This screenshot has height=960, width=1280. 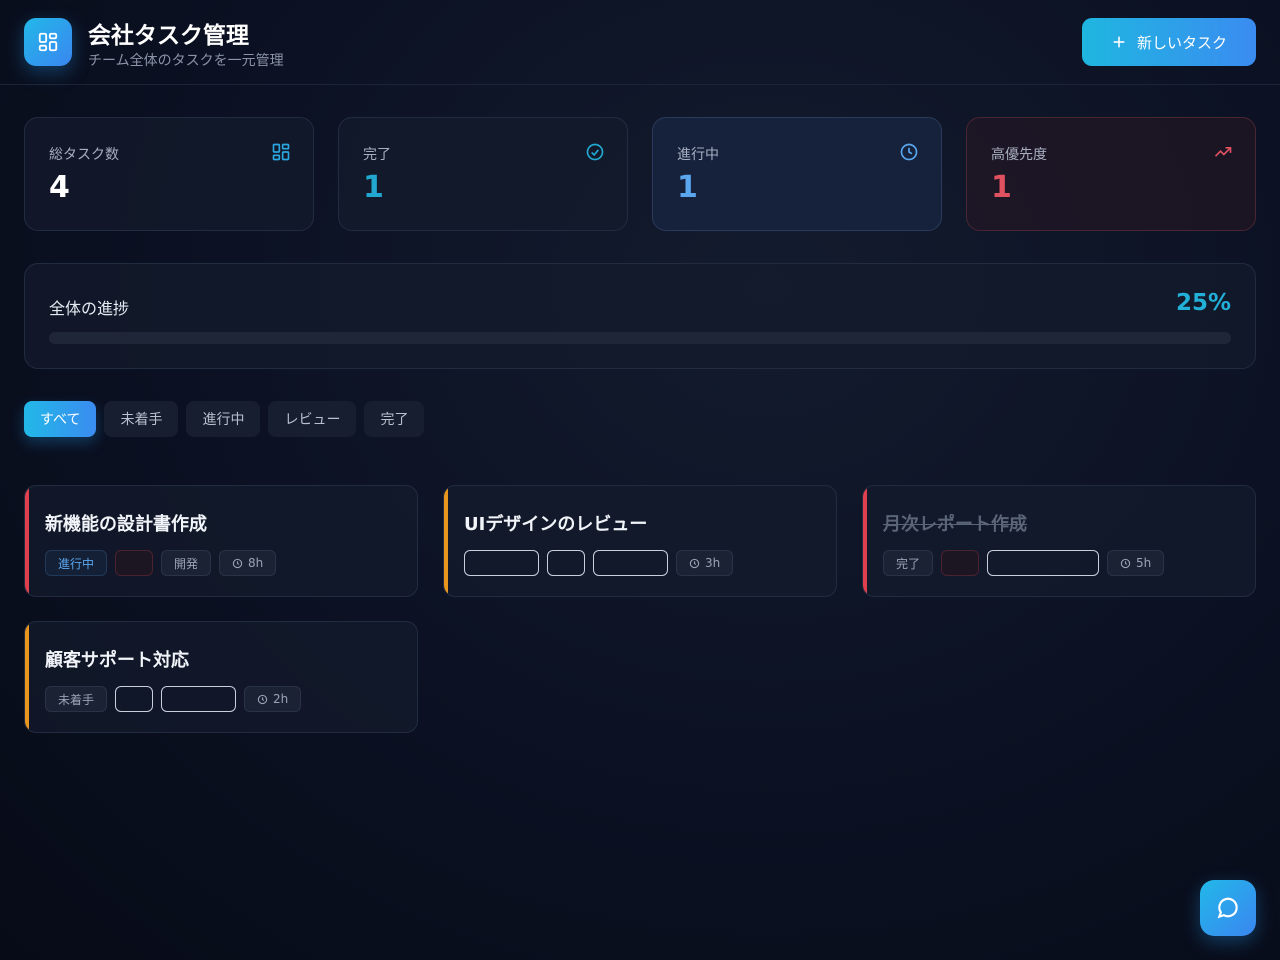 I want to click on stat-label: 高優先度, so click(x=1019, y=155).